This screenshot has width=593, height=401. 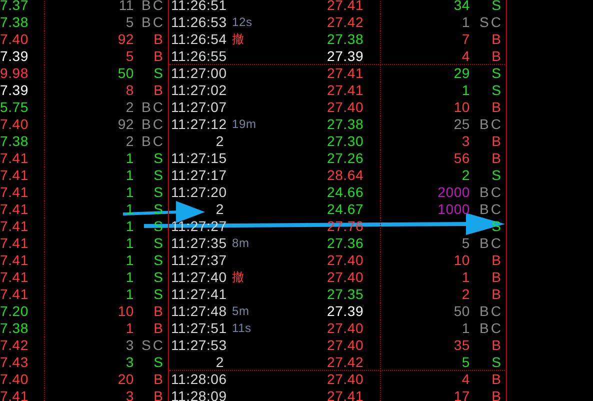 I want to click on price-cell: 7.42, so click(x=14, y=345).